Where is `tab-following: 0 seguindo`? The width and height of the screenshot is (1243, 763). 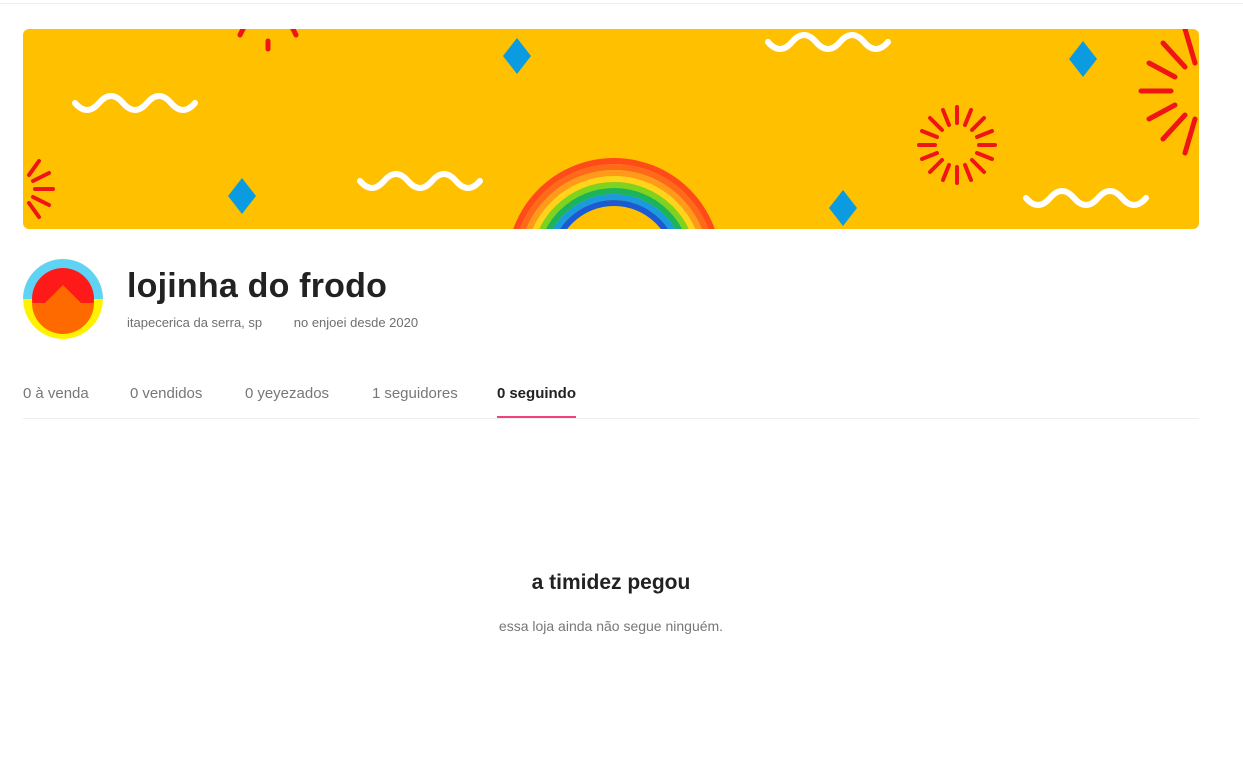 tab-following: 0 seguindo is located at coordinates (537, 399).